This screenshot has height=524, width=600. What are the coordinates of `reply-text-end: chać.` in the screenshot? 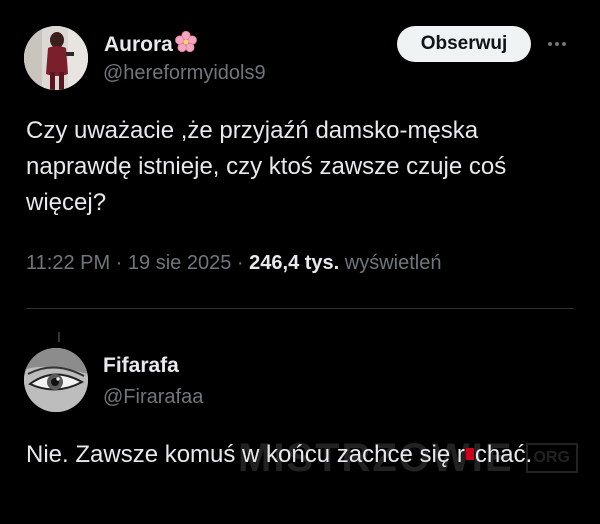 It's located at (503, 454).